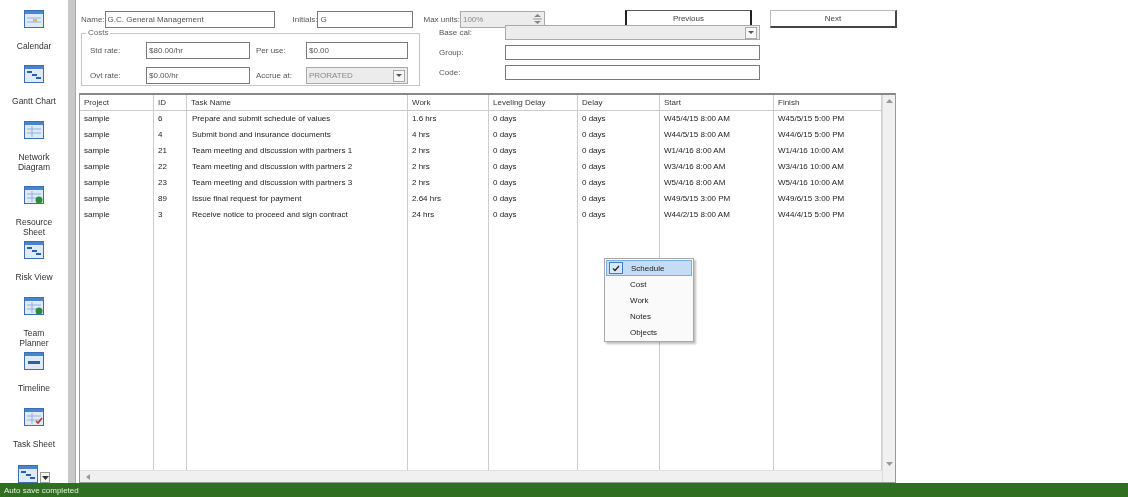  Describe the element at coordinates (649, 284) in the screenshot. I see `menu-item: Cost` at that location.